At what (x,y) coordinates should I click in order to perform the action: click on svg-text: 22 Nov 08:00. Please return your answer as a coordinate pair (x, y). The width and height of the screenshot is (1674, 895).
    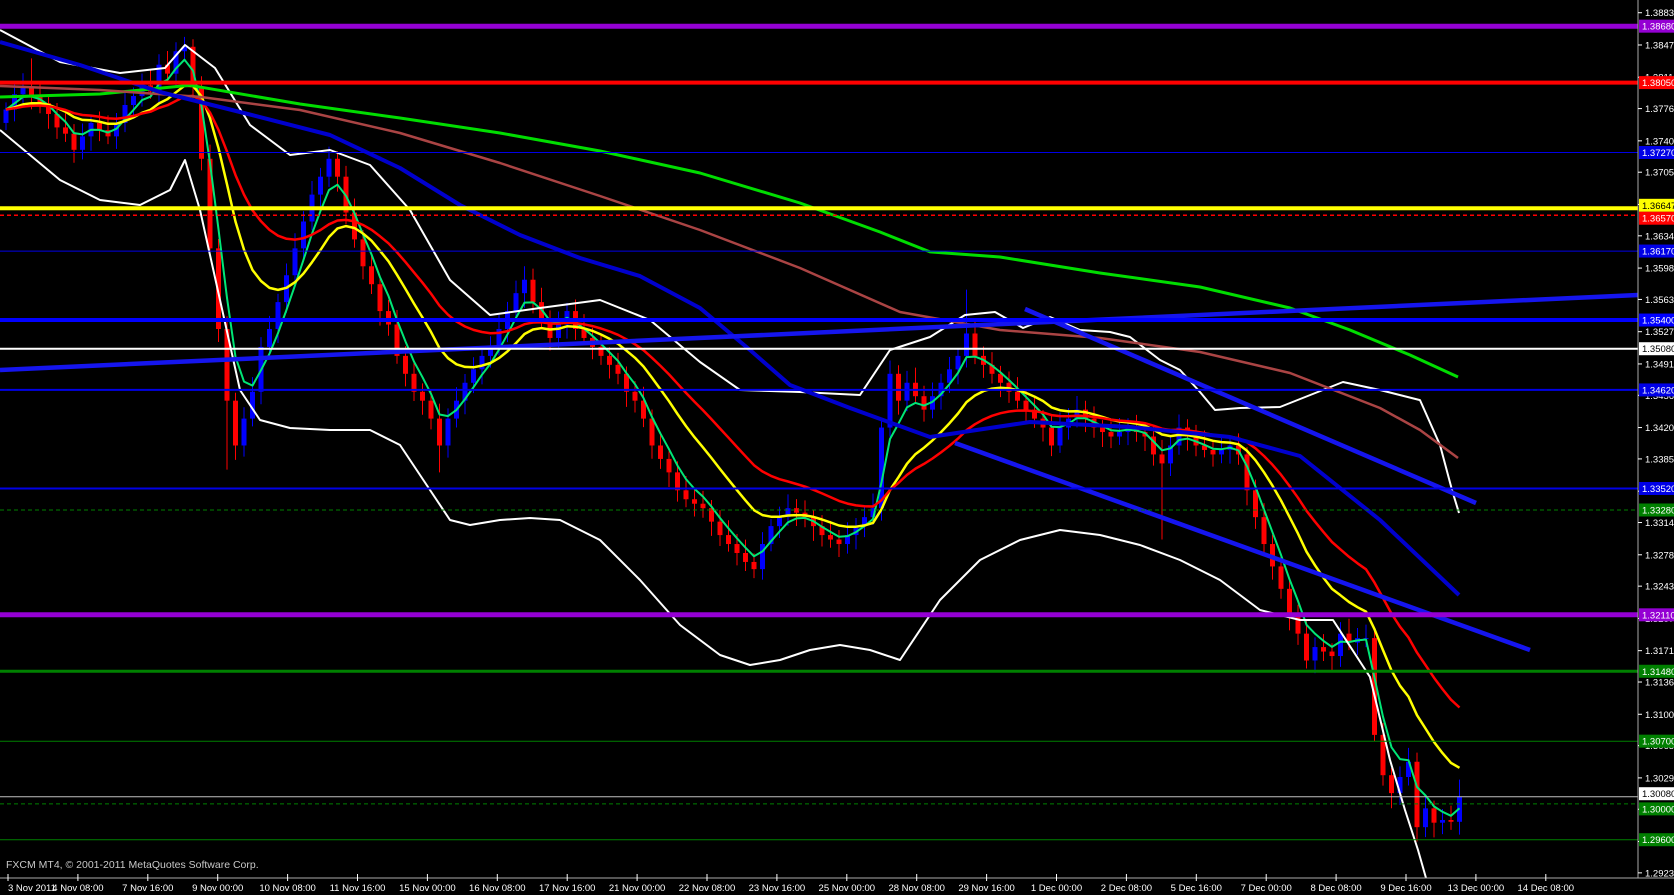
    Looking at the image, I should click on (707, 888).